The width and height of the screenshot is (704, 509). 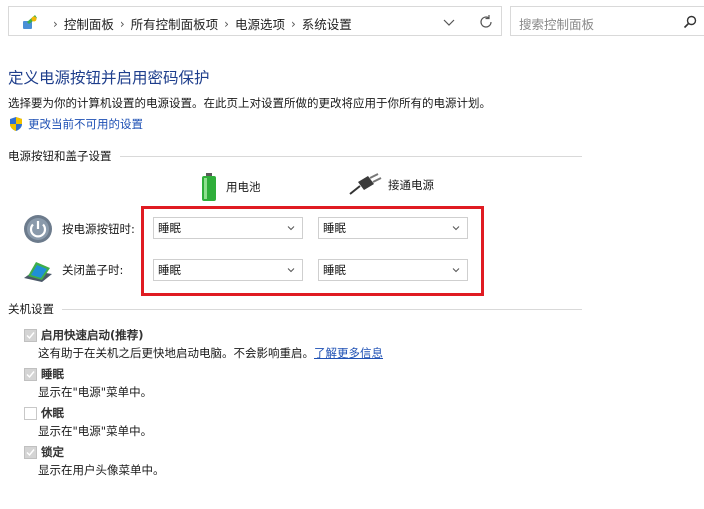 I want to click on power-button-icon, so click(x=38, y=229).